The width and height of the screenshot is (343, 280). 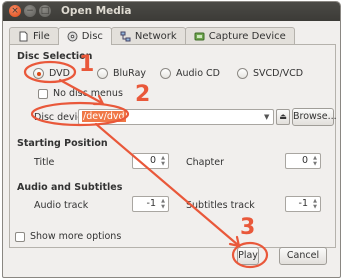 I want to click on dvd-highlight-circle, so click(x=50, y=72).